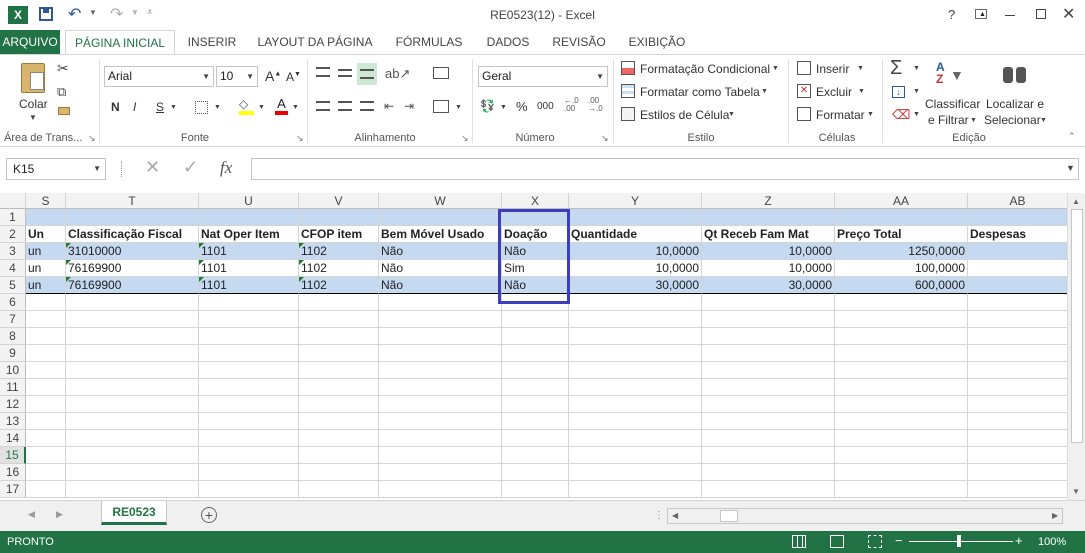  Describe the element at coordinates (700, 92) in the screenshot. I see `format-as-table-button: Formatar como Tabela` at that location.